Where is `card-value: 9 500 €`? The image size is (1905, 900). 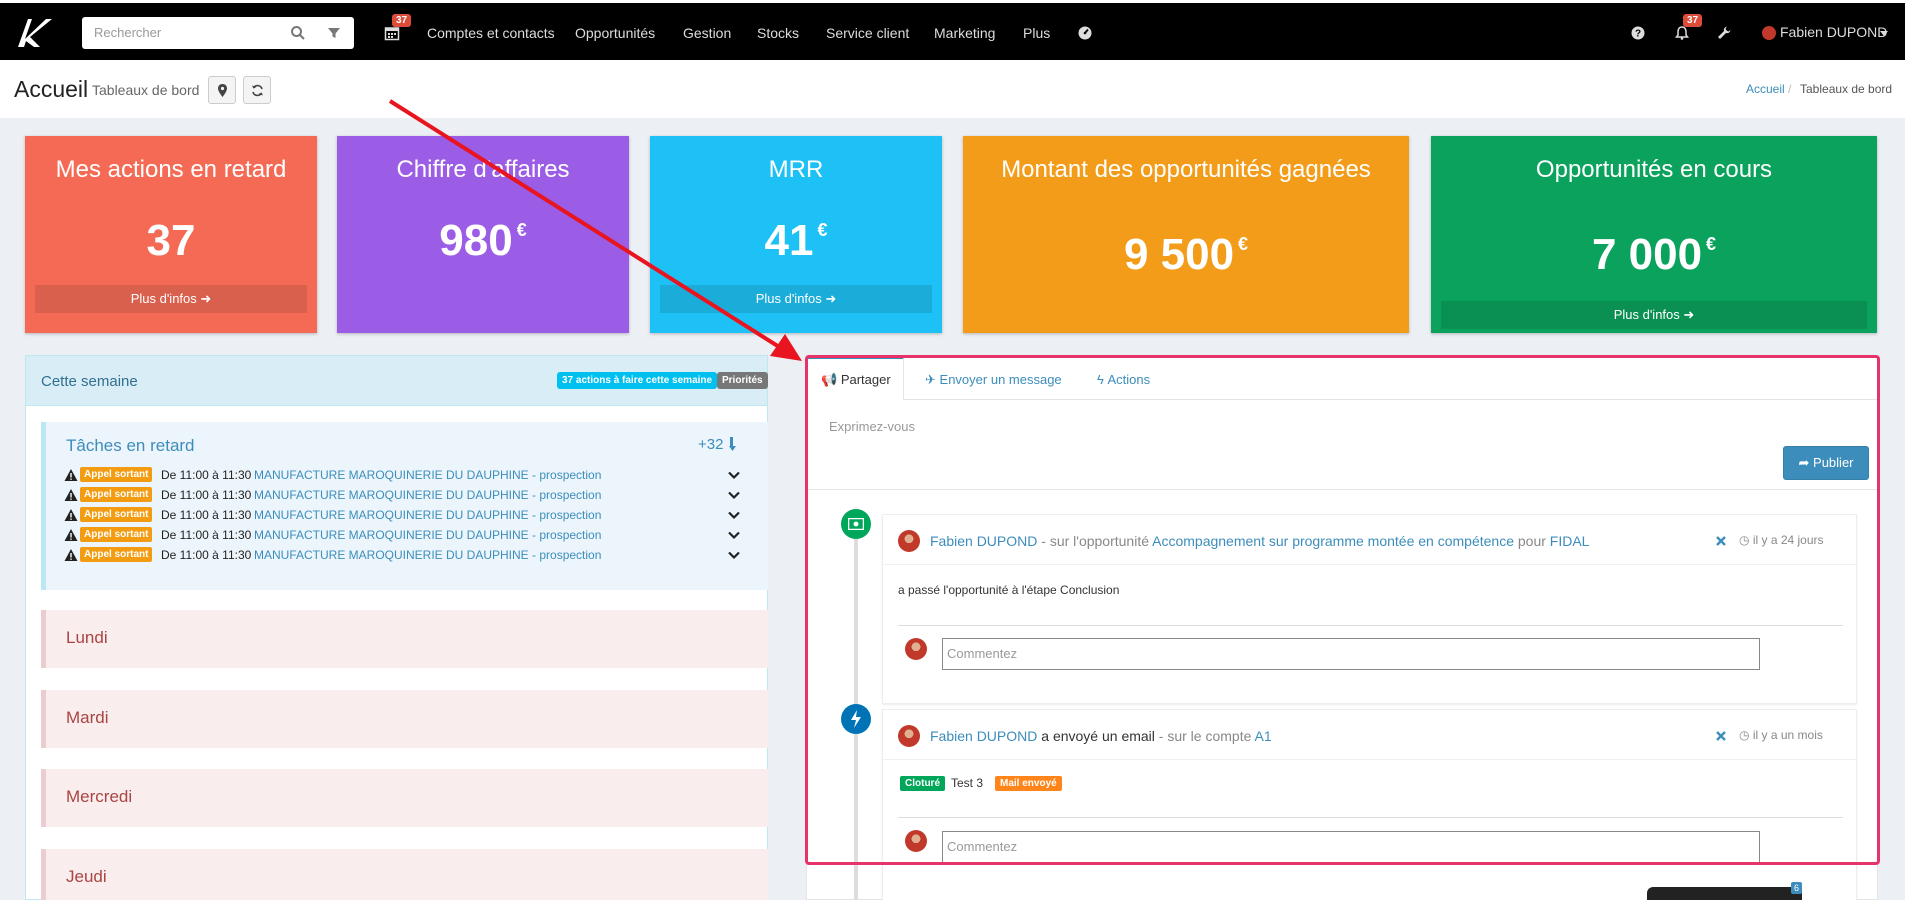 card-value: 9 500 € is located at coordinates (1186, 255).